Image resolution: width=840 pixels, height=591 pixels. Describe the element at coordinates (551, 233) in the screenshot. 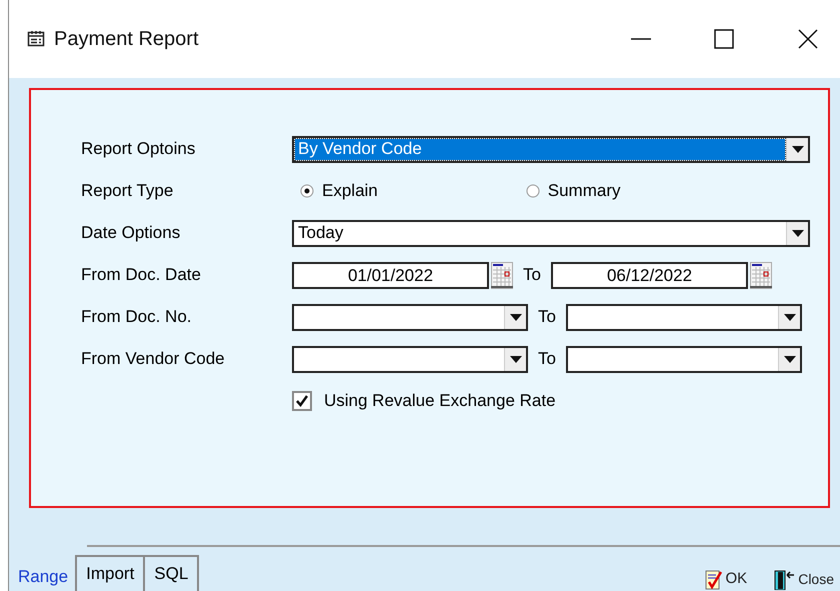

I see `dropdown-field: Today` at that location.